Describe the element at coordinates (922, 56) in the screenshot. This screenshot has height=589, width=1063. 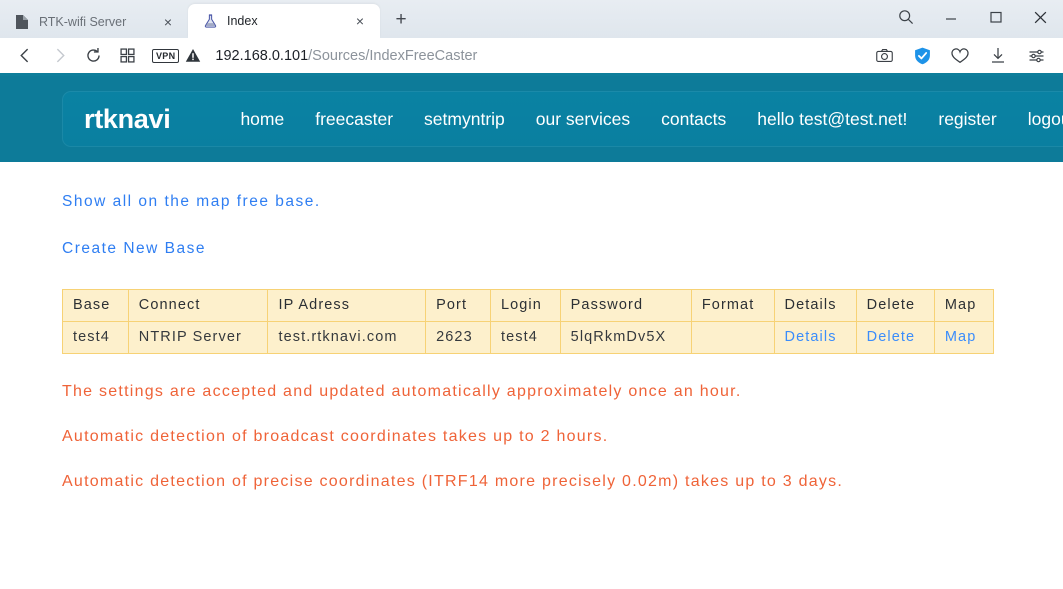
I see `shield-check-icon` at that location.